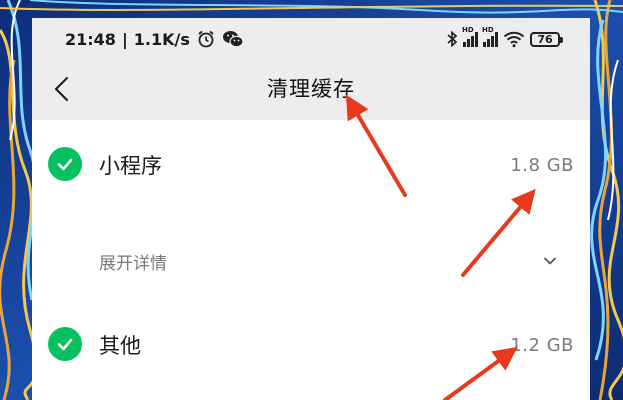  Describe the element at coordinates (233, 39) in the screenshot. I see `wechat-icon` at that location.